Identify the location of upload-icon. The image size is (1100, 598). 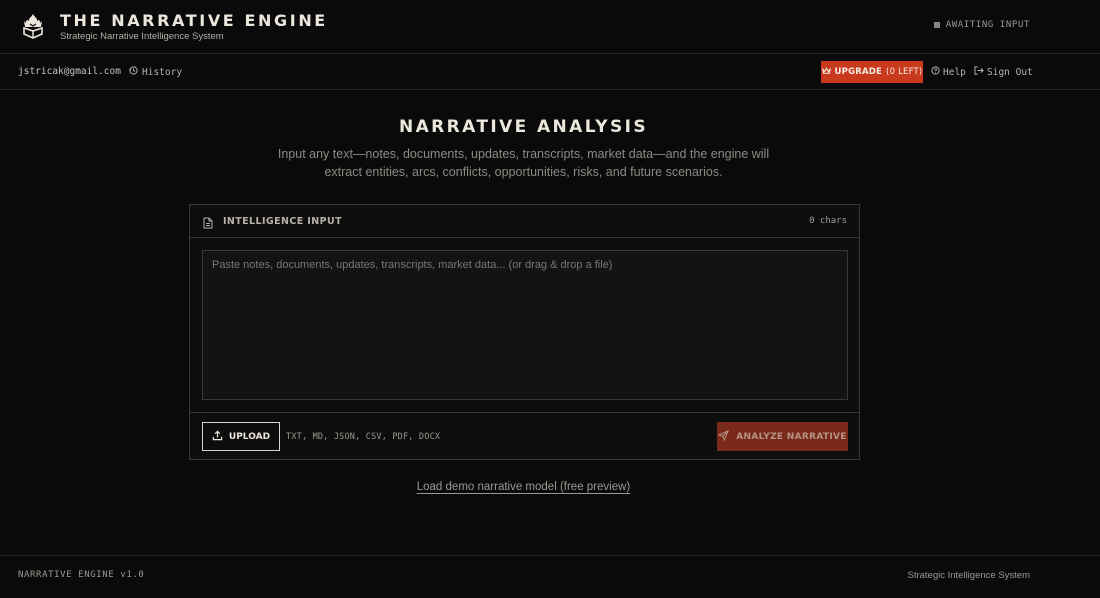
(217, 437).